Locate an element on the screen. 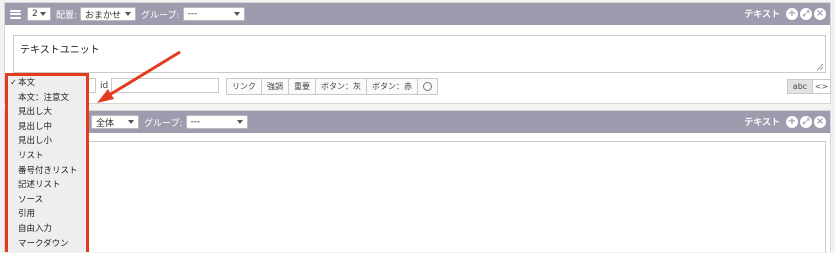 The height and width of the screenshot is (253, 835). dropdown-item: マークダウン is located at coordinates (47, 244).